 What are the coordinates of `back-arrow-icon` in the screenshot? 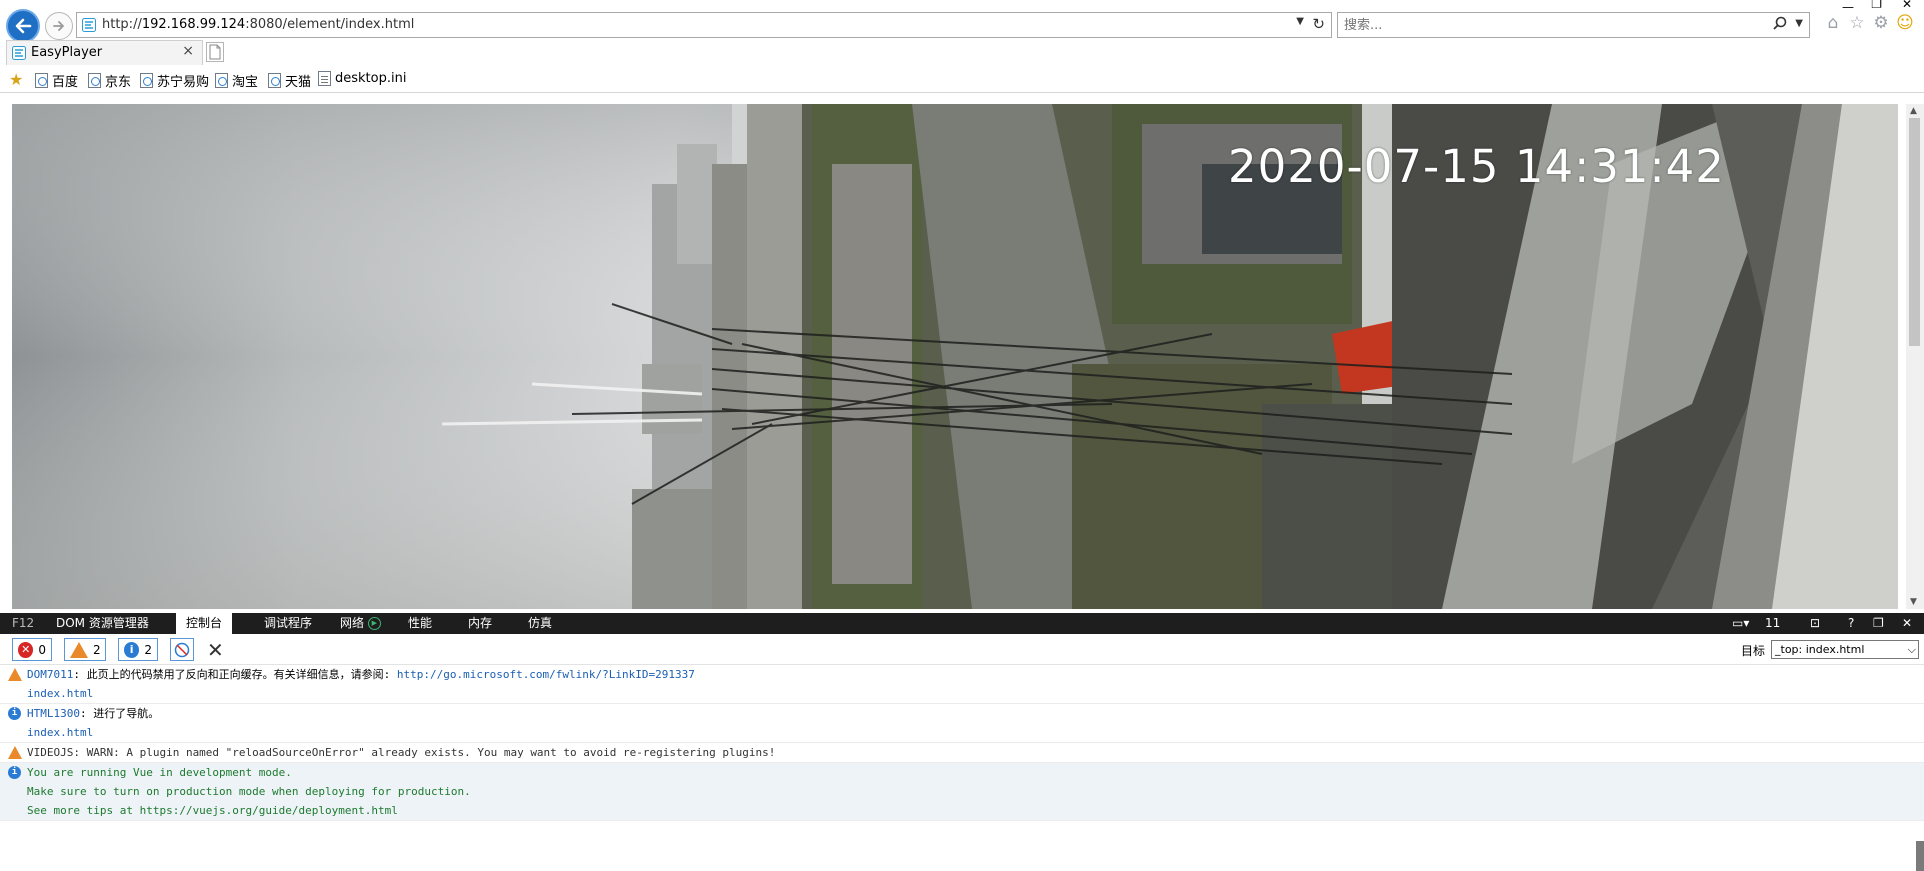 It's located at (23, 26).